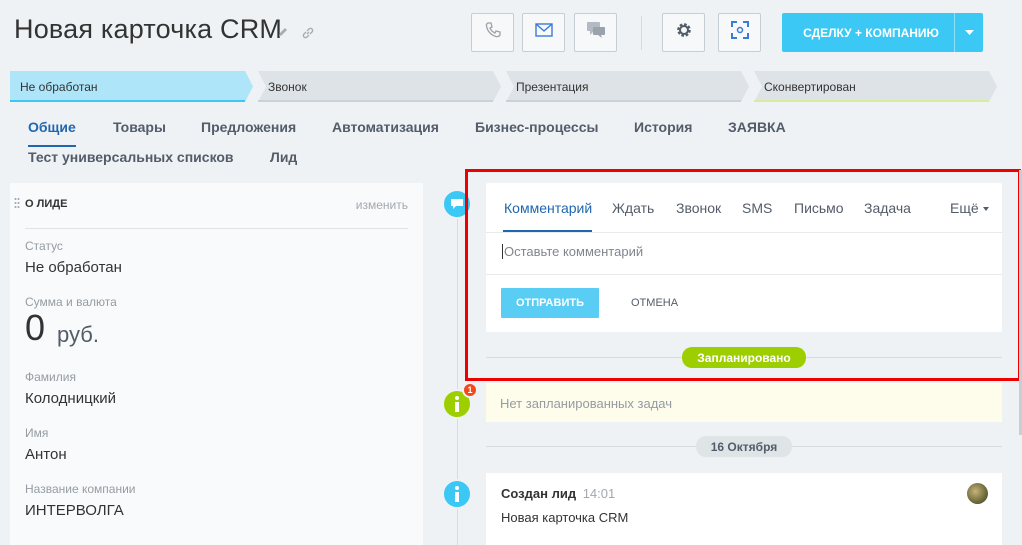 The height and width of the screenshot is (545, 1022). Describe the element at coordinates (308, 33) in the screenshot. I see `link-icon` at that location.